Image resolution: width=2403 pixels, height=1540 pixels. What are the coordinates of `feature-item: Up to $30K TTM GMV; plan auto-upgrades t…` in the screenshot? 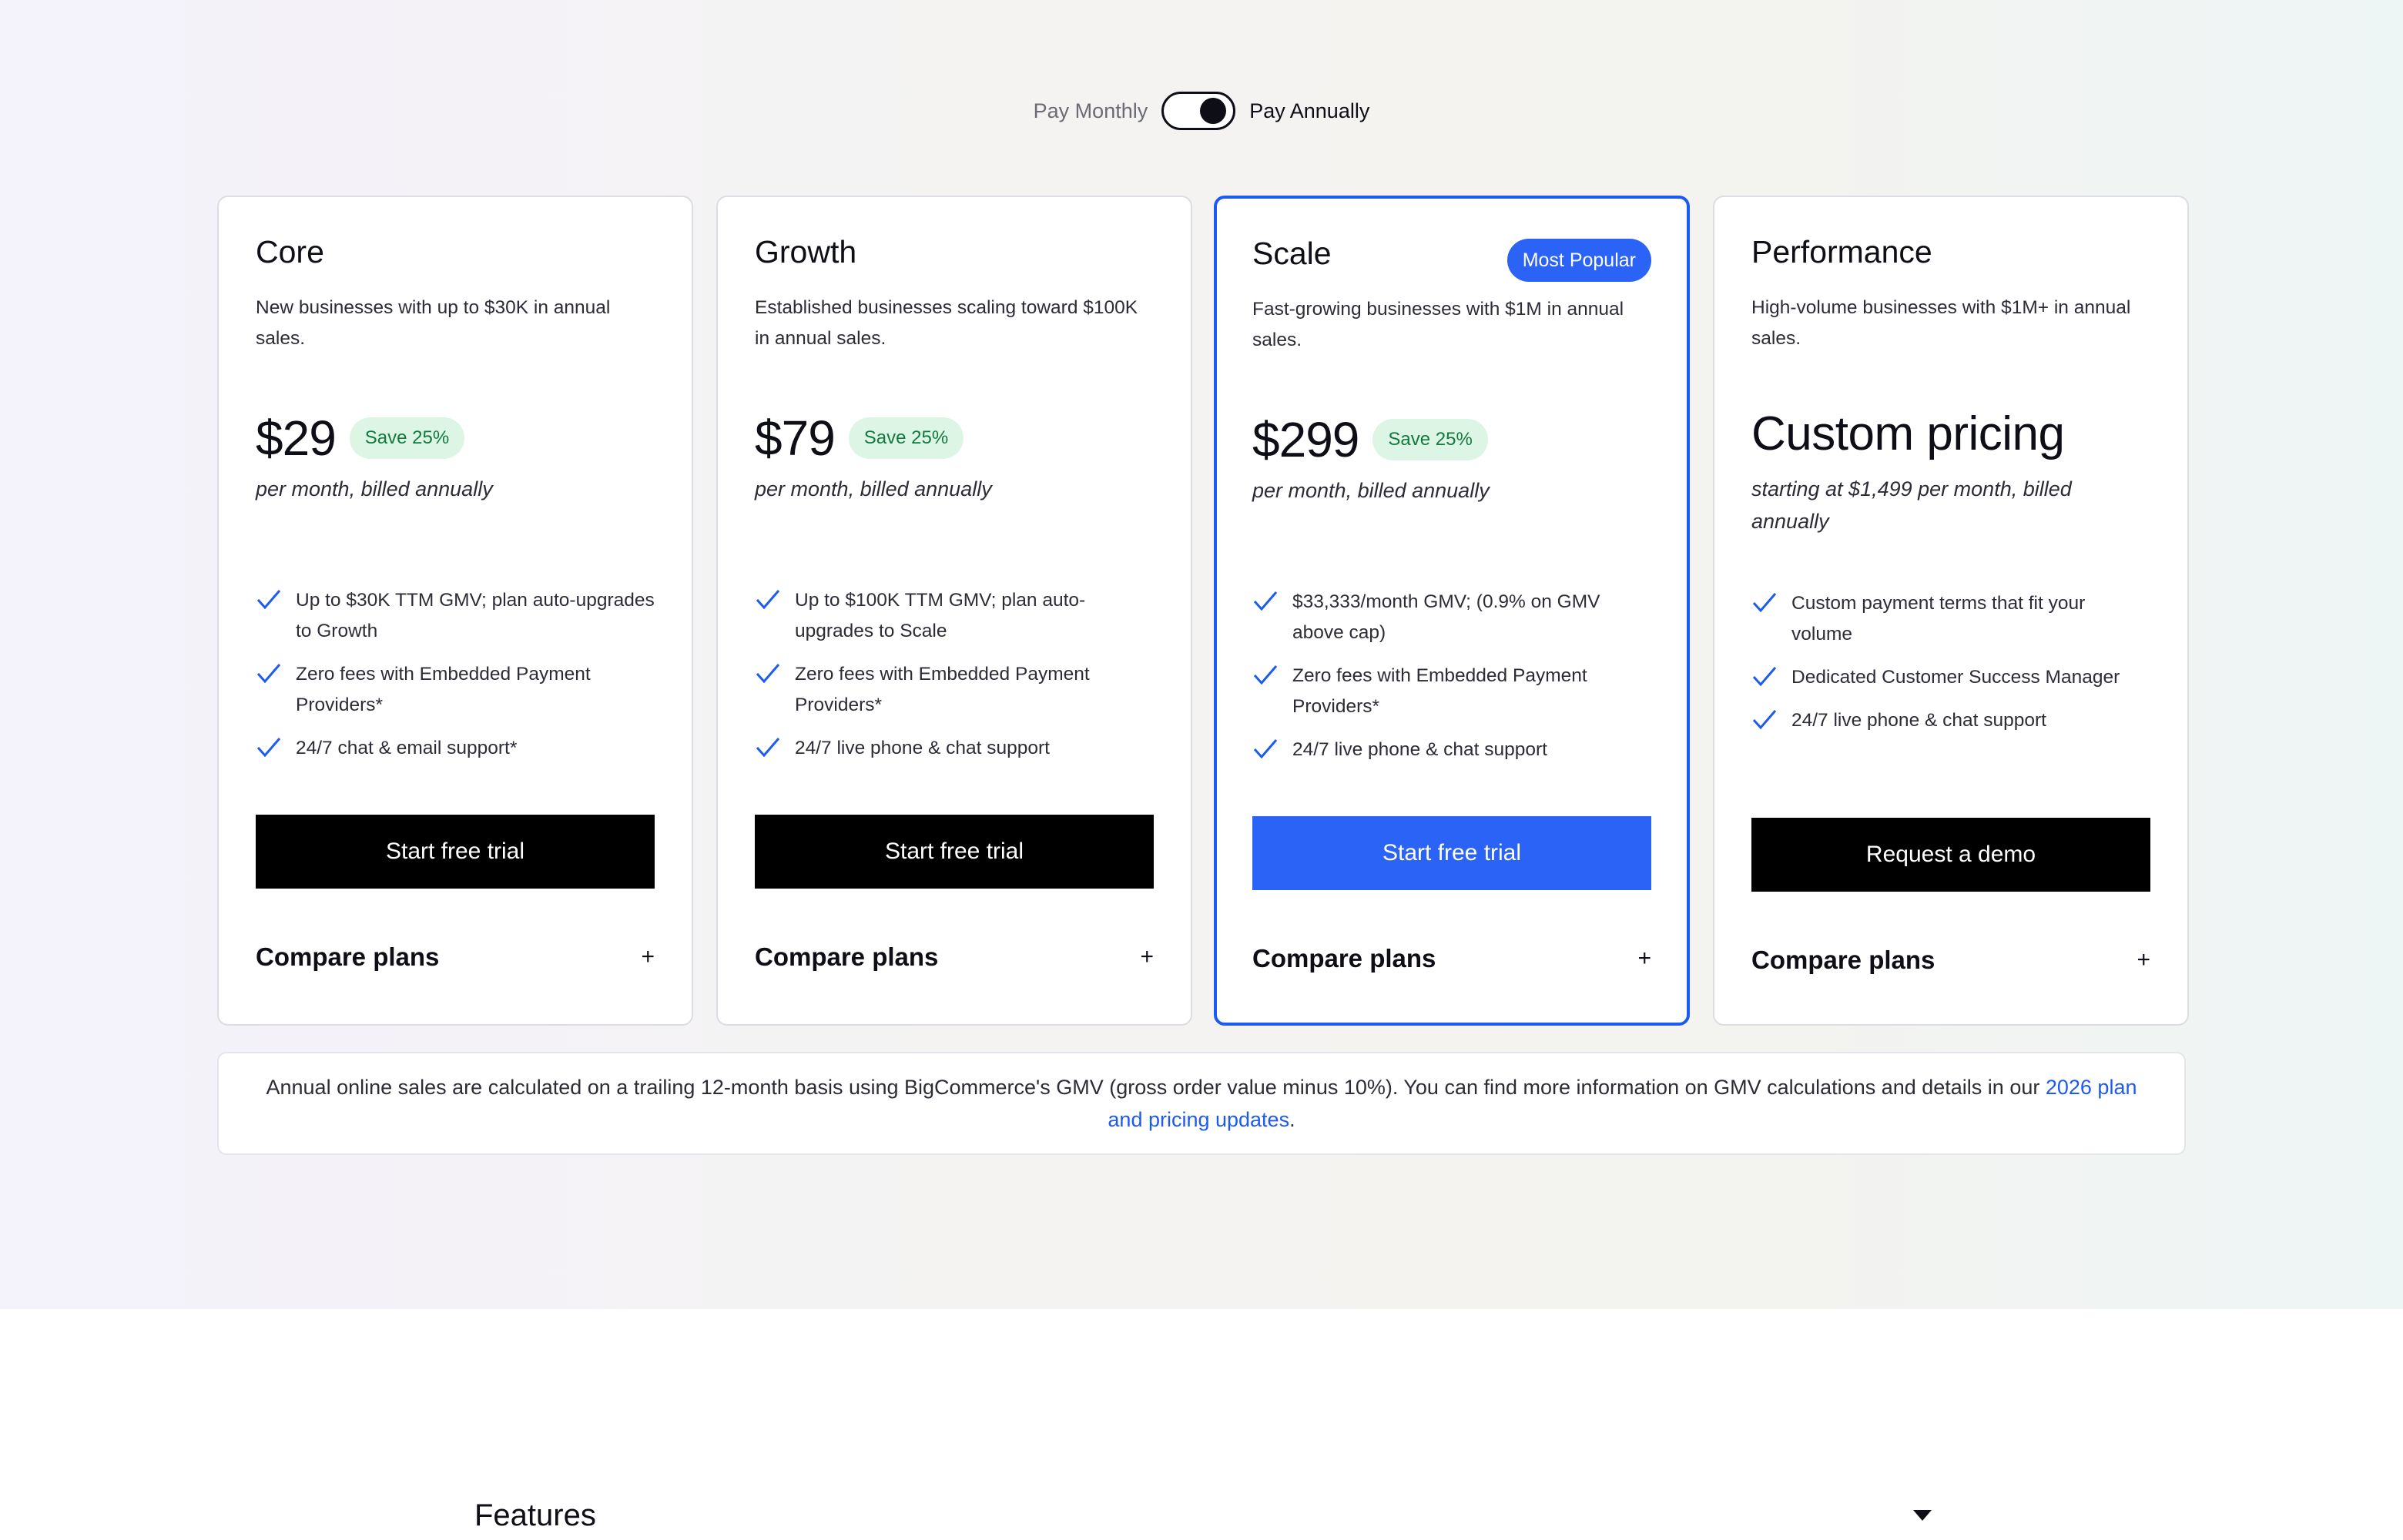 It's located at (456, 616).